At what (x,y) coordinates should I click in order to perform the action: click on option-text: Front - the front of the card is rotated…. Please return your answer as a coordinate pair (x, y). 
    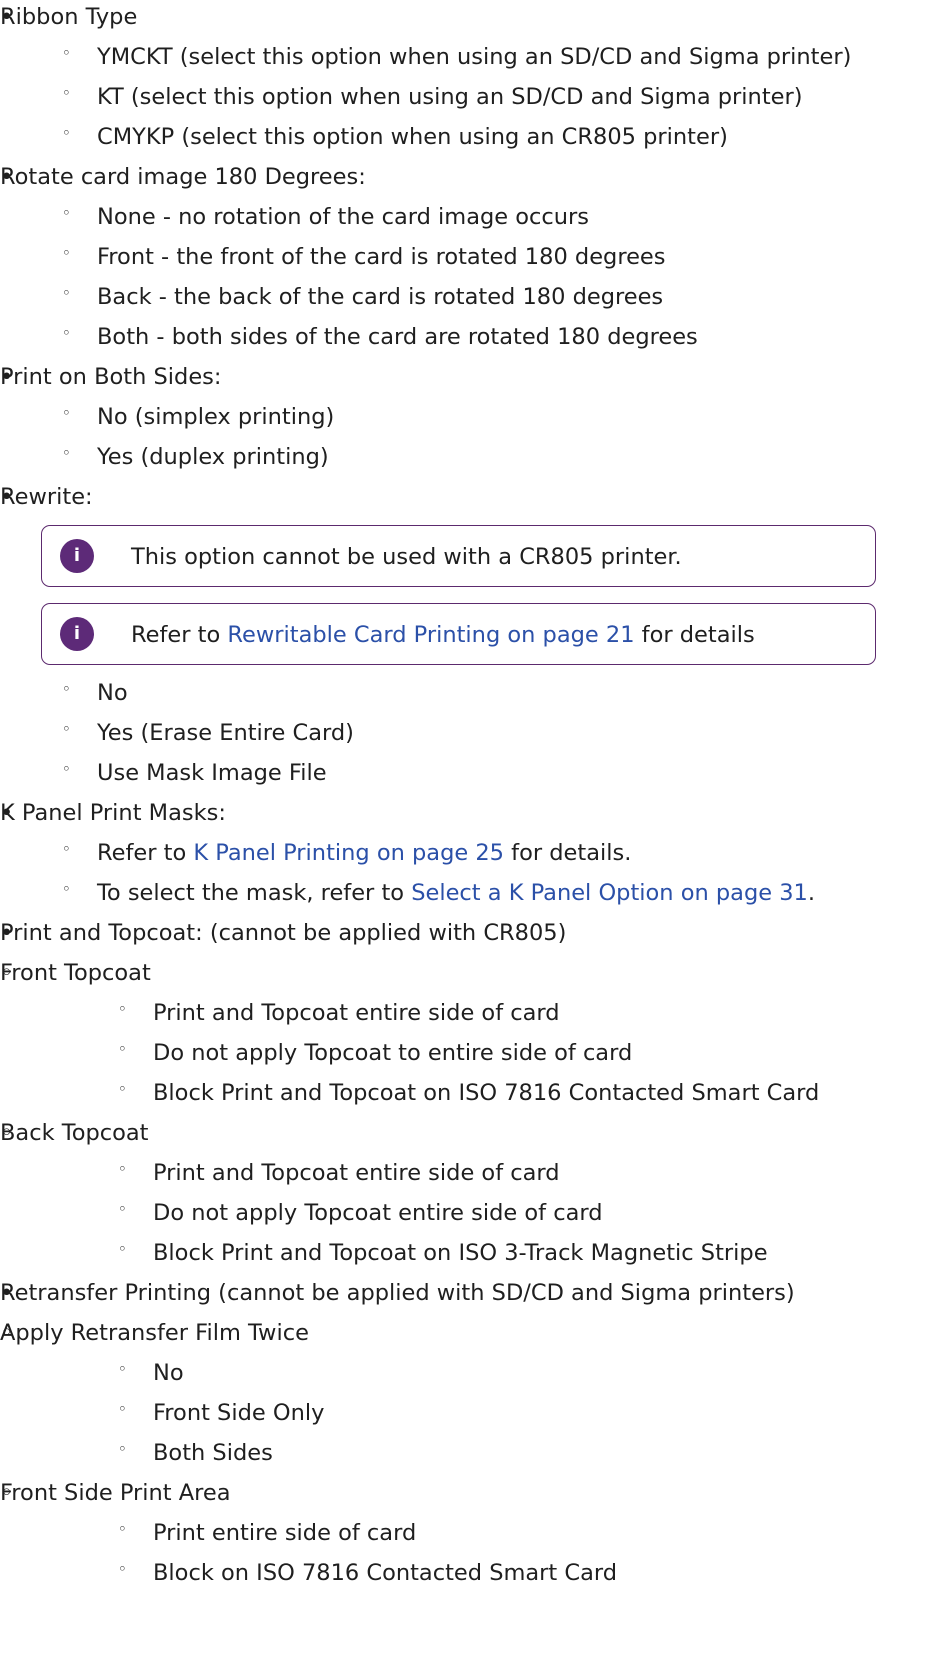
    Looking at the image, I should click on (381, 257).